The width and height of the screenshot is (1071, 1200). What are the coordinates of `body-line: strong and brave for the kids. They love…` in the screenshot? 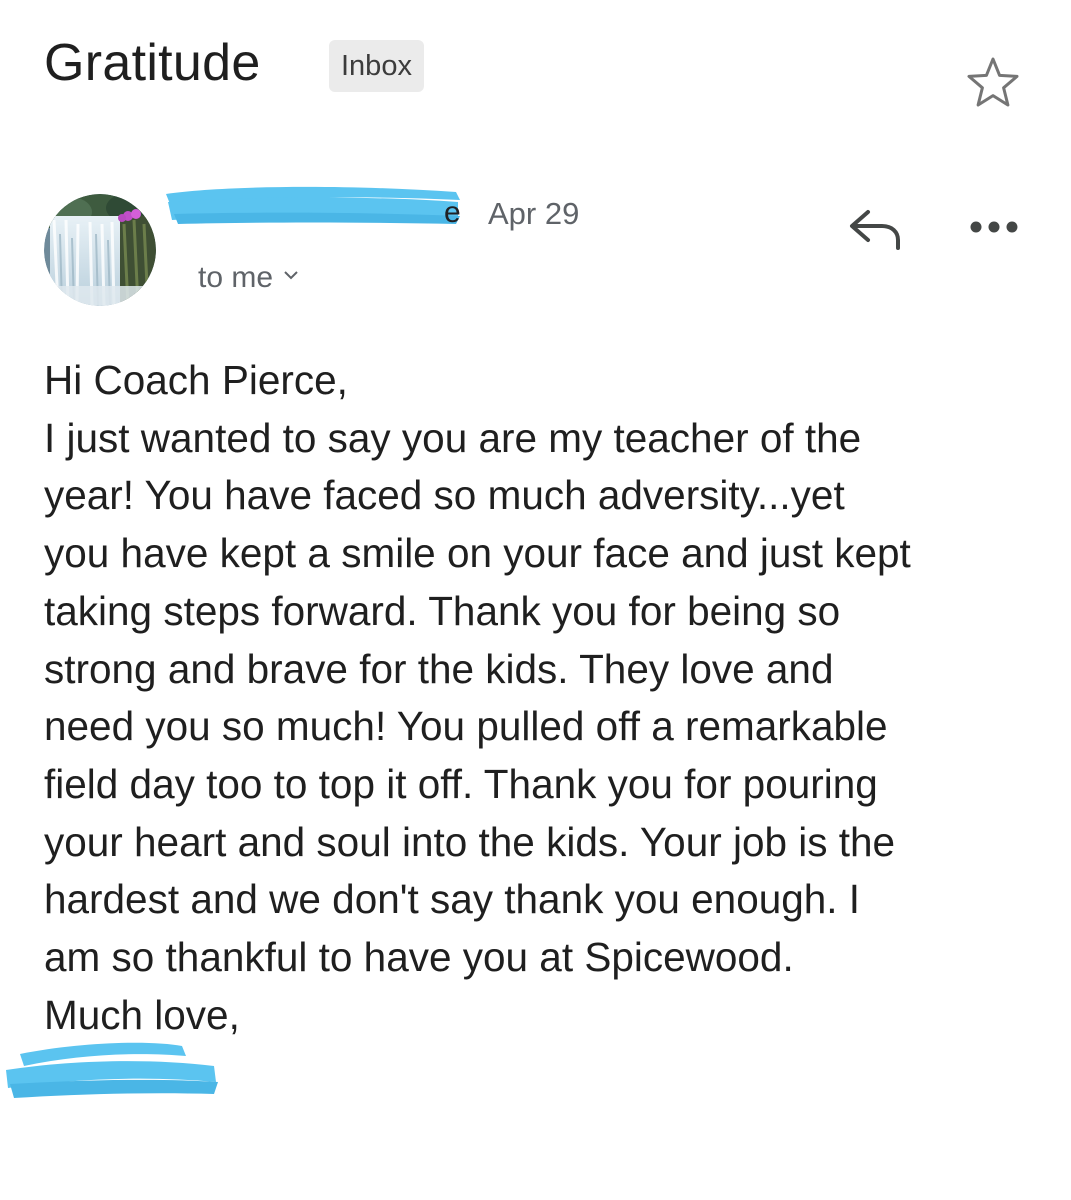 It's located at (439, 668).